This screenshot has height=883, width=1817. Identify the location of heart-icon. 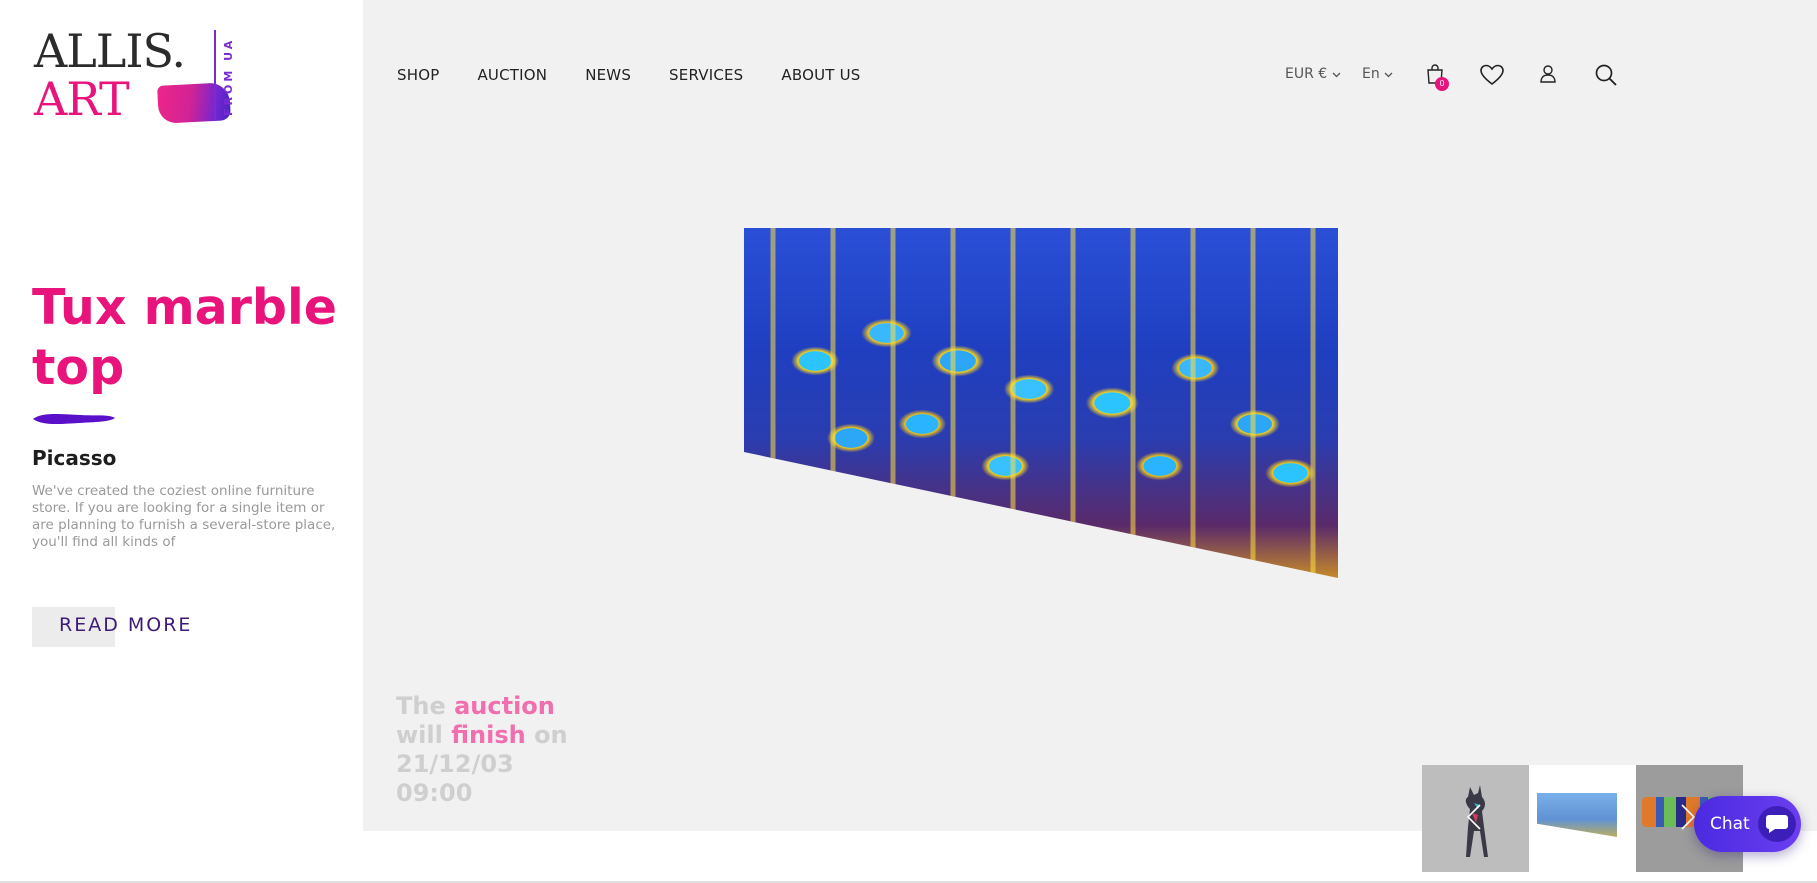
(1492, 75).